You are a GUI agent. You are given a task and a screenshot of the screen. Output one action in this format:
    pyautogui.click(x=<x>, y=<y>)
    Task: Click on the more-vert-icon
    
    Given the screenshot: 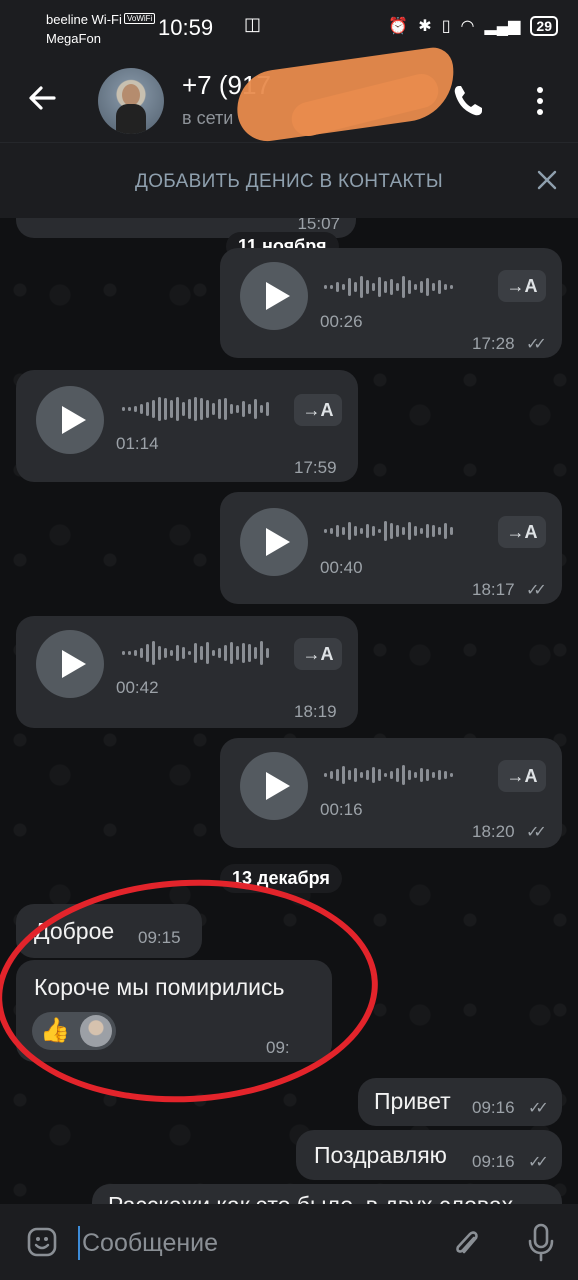 What is the action you would take?
    pyautogui.click(x=540, y=101)
    